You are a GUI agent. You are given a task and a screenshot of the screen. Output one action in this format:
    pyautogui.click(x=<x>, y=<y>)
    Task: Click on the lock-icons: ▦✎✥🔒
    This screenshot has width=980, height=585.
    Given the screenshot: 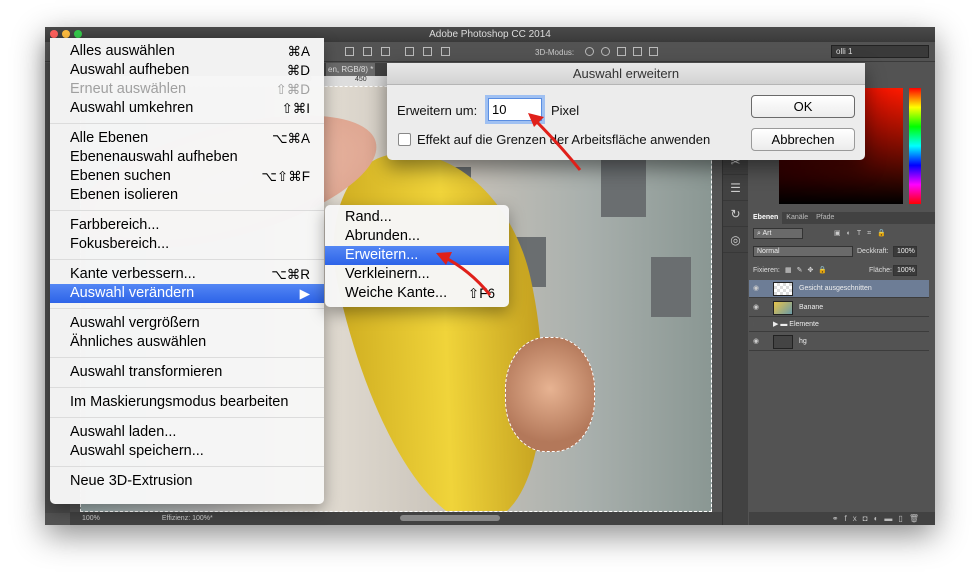 What is the action you would take?
    pyautogui.click(x=808, y=270)
    